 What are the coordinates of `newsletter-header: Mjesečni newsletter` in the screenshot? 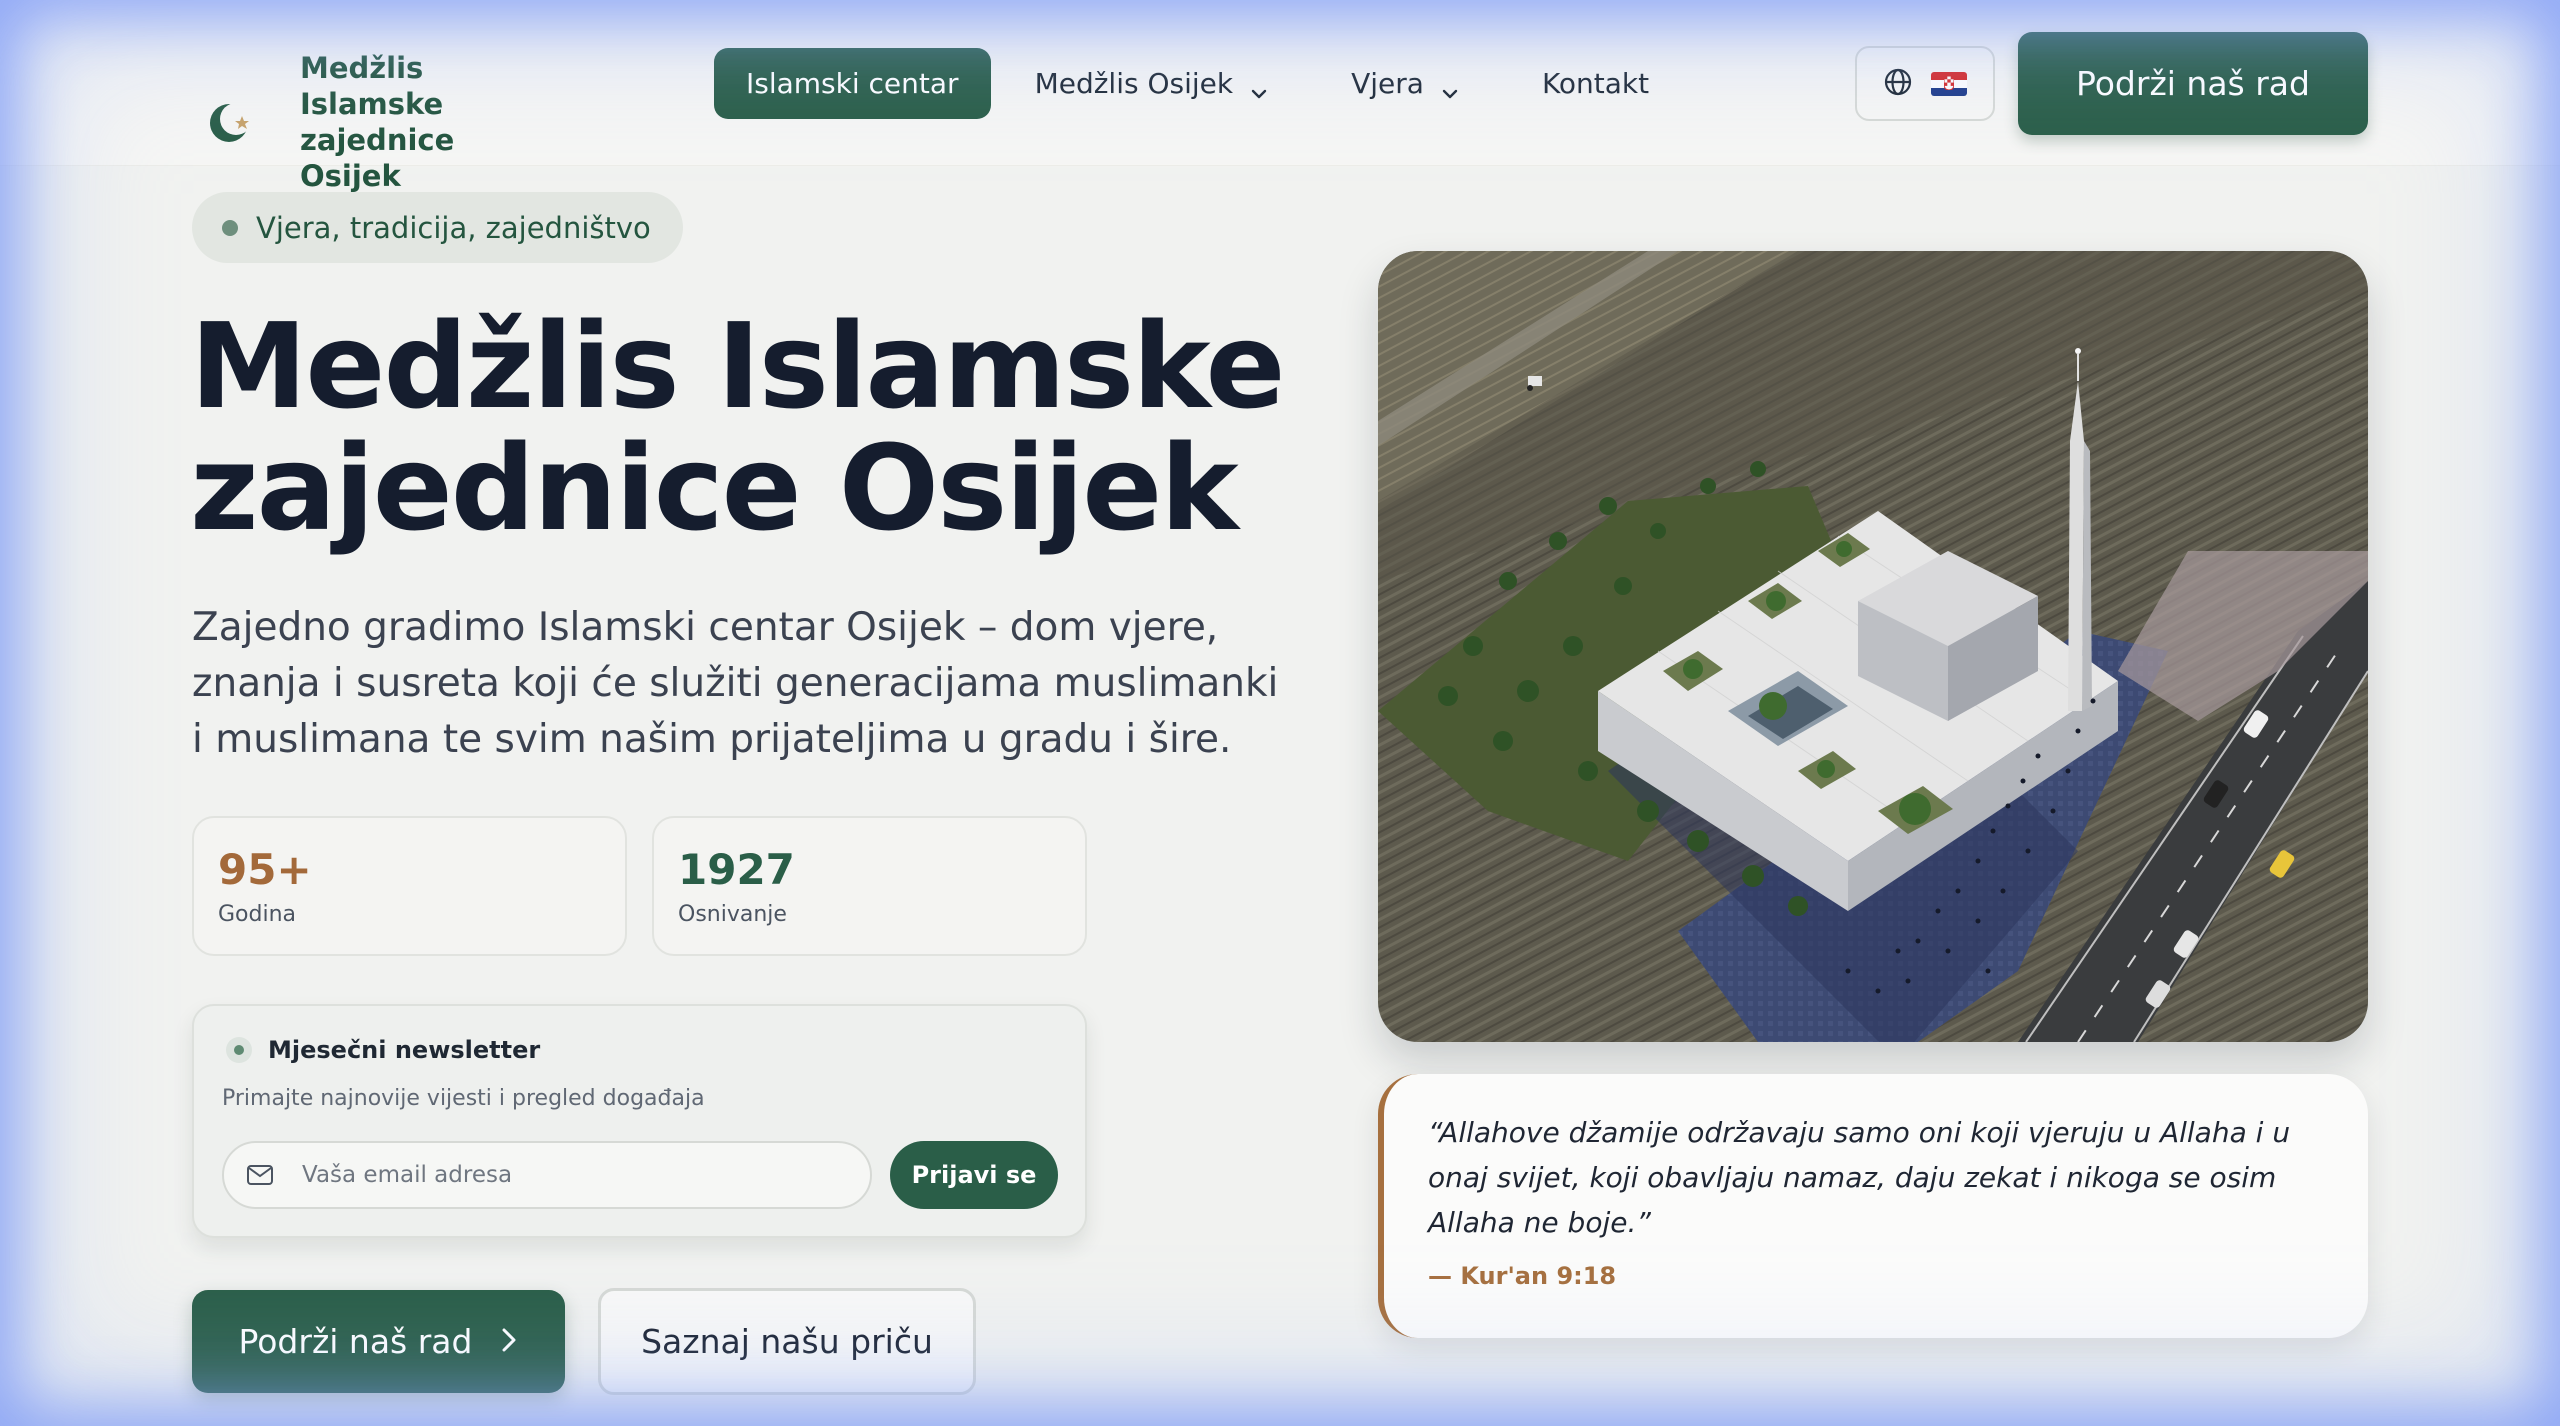 It's located at (383, 1050).